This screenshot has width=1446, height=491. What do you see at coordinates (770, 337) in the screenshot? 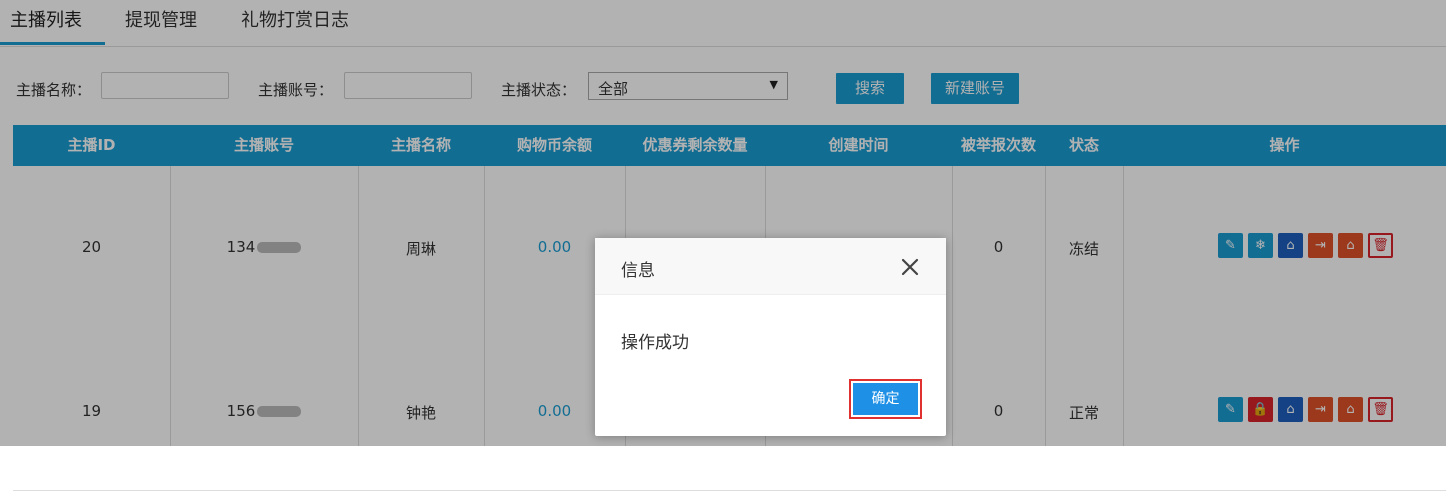
I see `info-dialog: 信息 操作成功 确定` at bounding box center [770, 337].